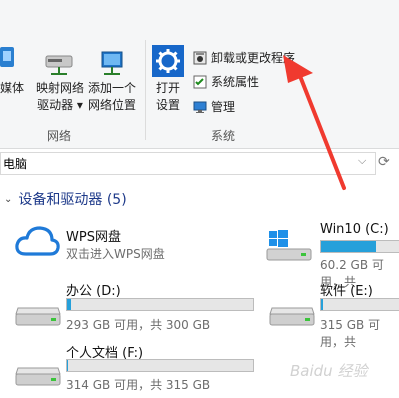 Image resolution: width=399 pixels, height=398 pixels. What do you see at coordinates (167, 105) in the screenshot?
I see `open-settings-line2: 设置` at bounding box center [167, 105].